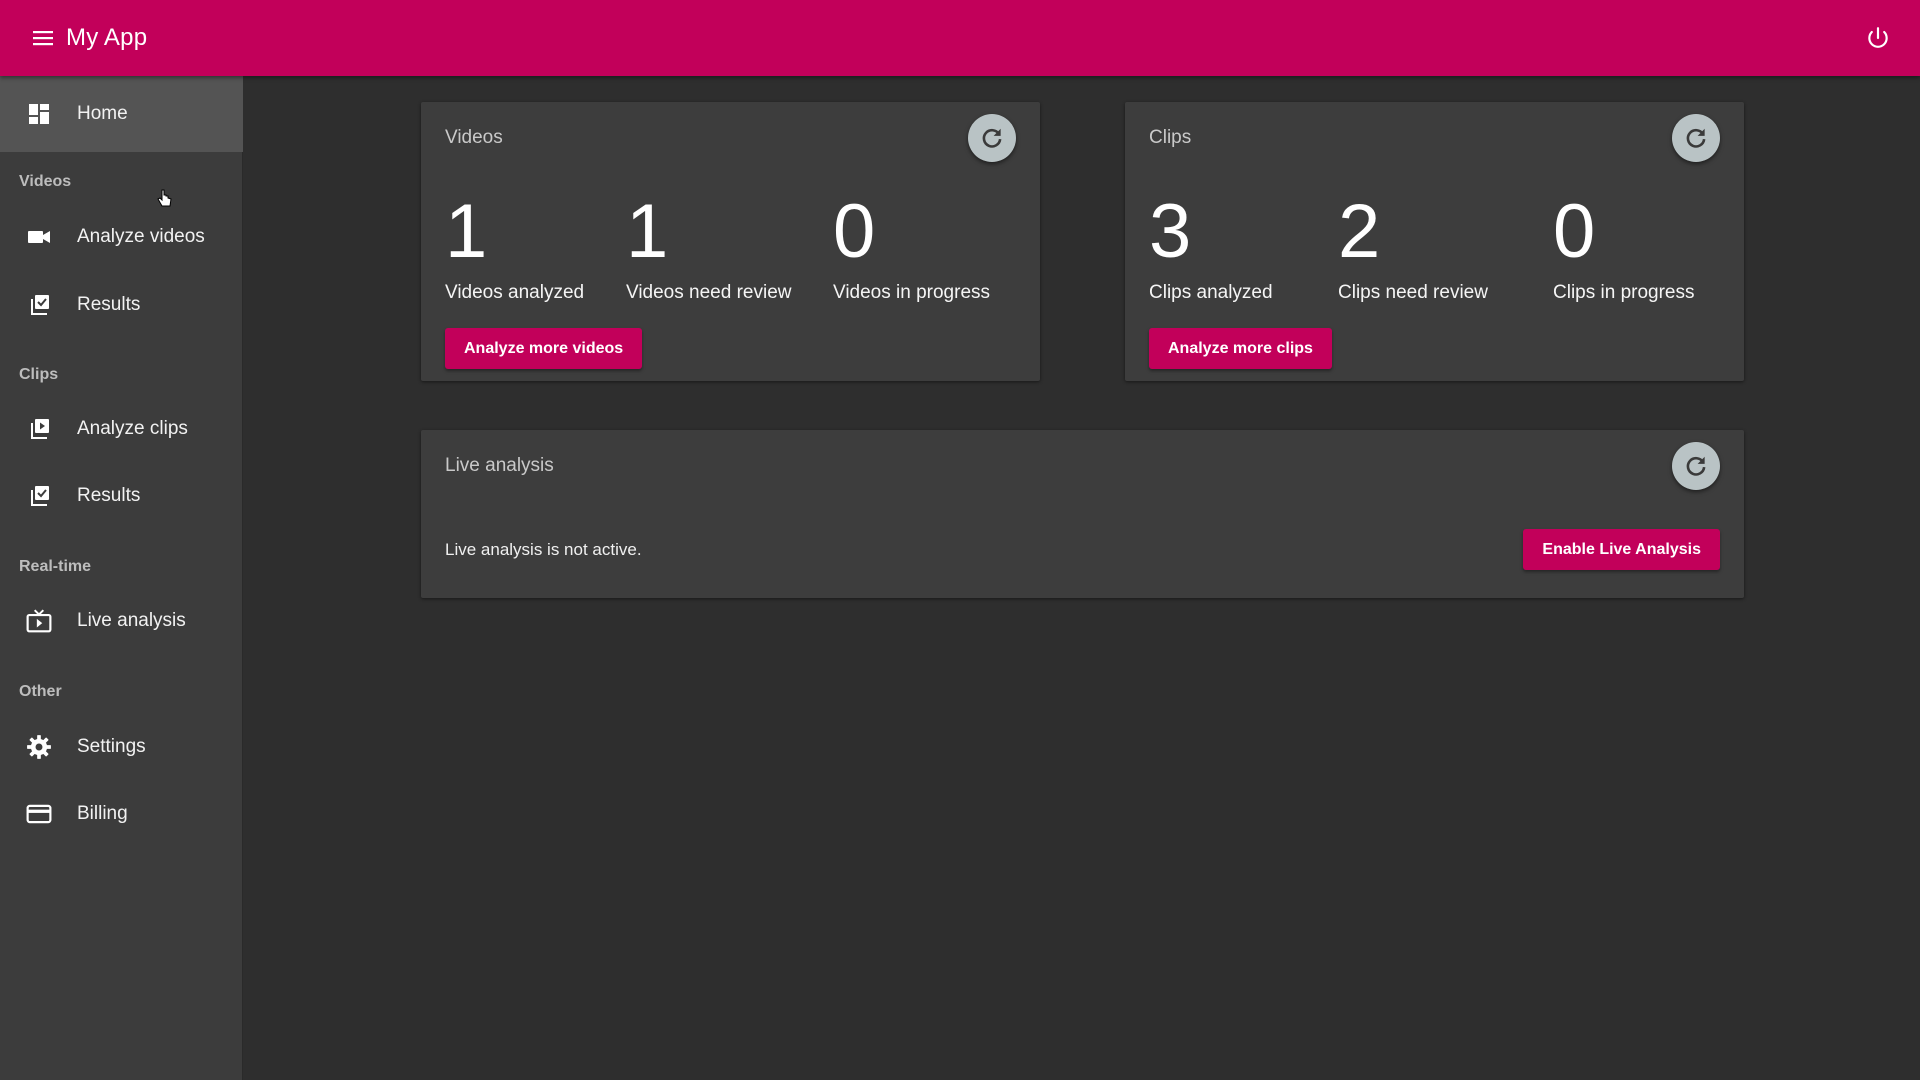 The height and width of the screenshot is (1080, 1920). I want to click on refresh-clips-button, so click(1696, 138).